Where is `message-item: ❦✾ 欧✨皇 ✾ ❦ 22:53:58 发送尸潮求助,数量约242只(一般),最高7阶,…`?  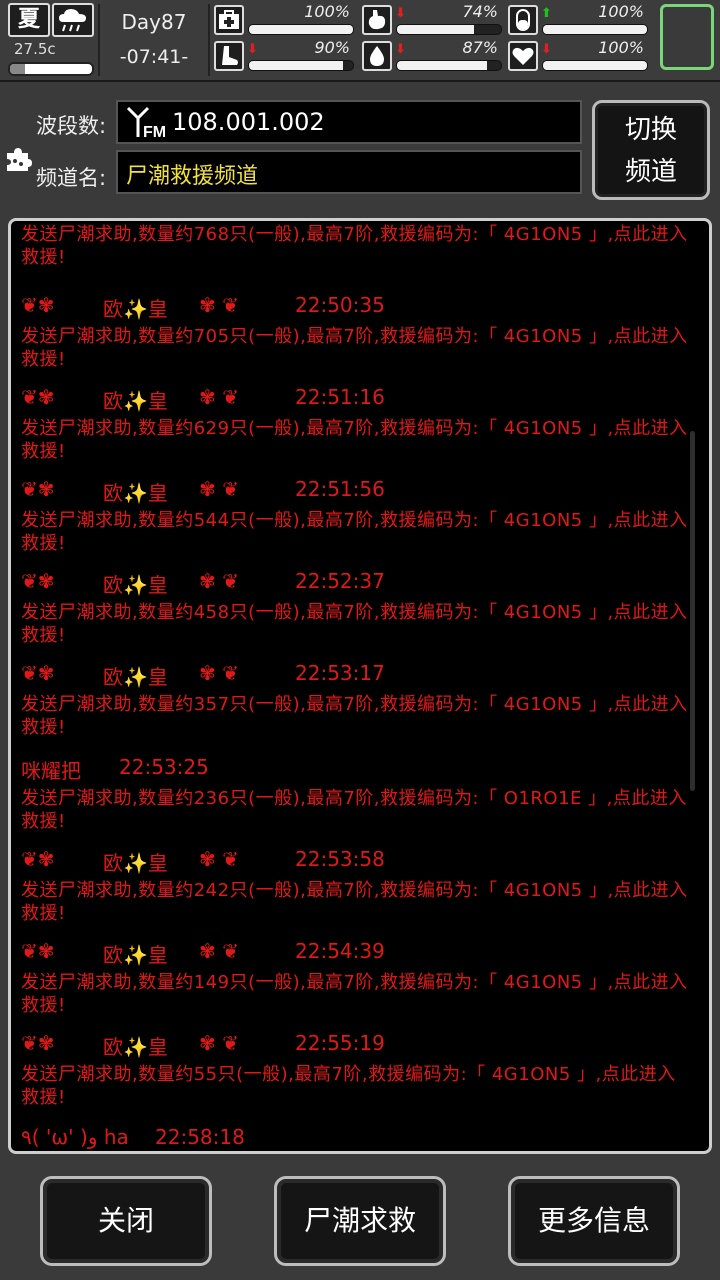
message-item: ❦✾ 欧✨皇 ✾ ❦ 22:53:58 发送尸潮求助,数量约242只(一般),最高7阶,… is located at coordinates (355, 882).